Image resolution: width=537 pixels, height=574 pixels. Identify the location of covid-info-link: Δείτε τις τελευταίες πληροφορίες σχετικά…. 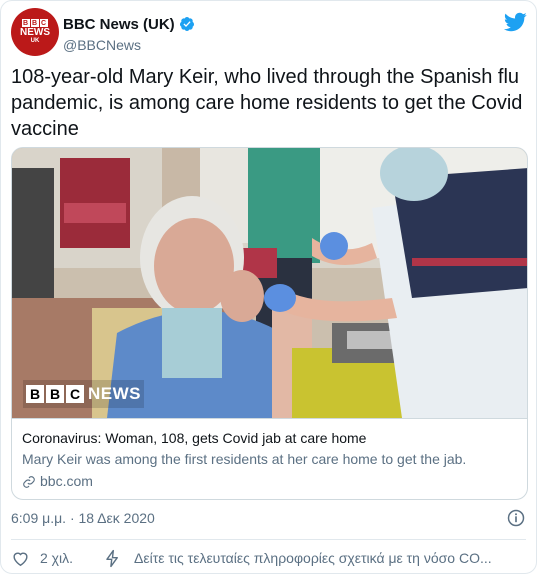
(313, 558).